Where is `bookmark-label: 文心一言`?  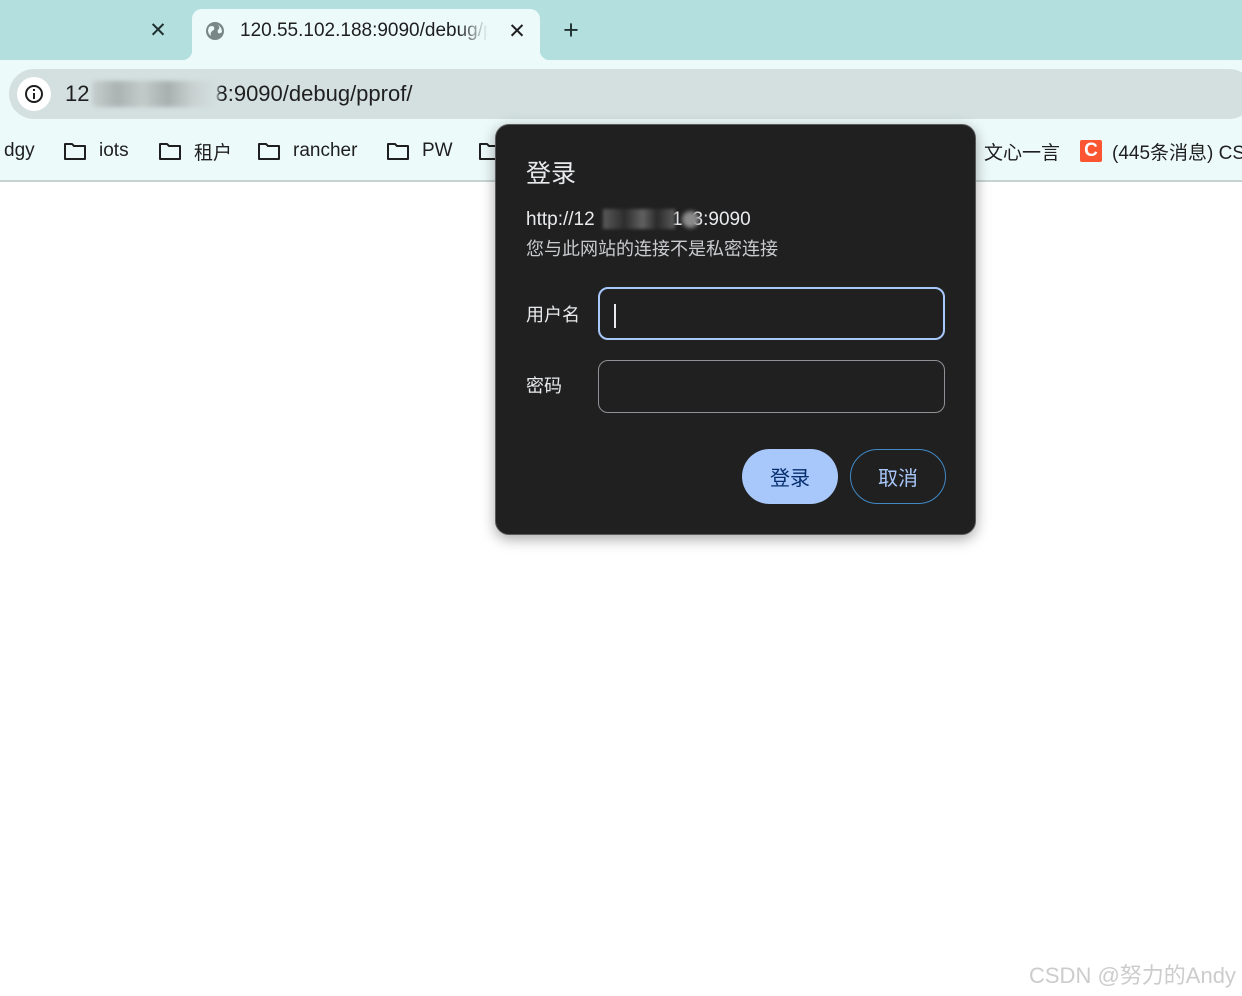
bookmark-label: 文心一言 is located at coordinates (1022, 153).